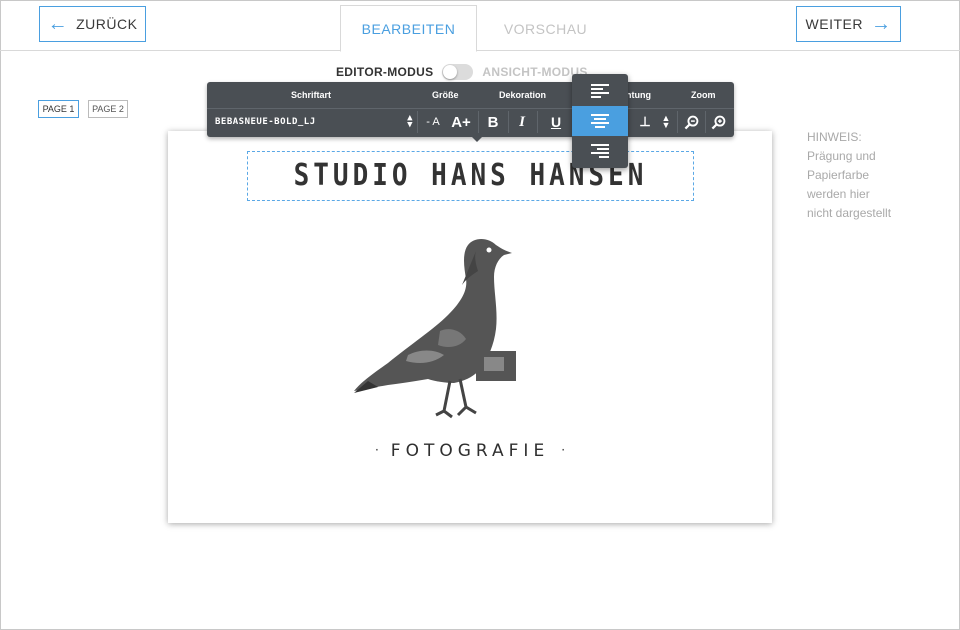 The height and width of the screenshot is (630, 960). What do you see at coordinates (450, 72) in the screenshot?
I see `toggle-knob` at bounding box center [450, 72].